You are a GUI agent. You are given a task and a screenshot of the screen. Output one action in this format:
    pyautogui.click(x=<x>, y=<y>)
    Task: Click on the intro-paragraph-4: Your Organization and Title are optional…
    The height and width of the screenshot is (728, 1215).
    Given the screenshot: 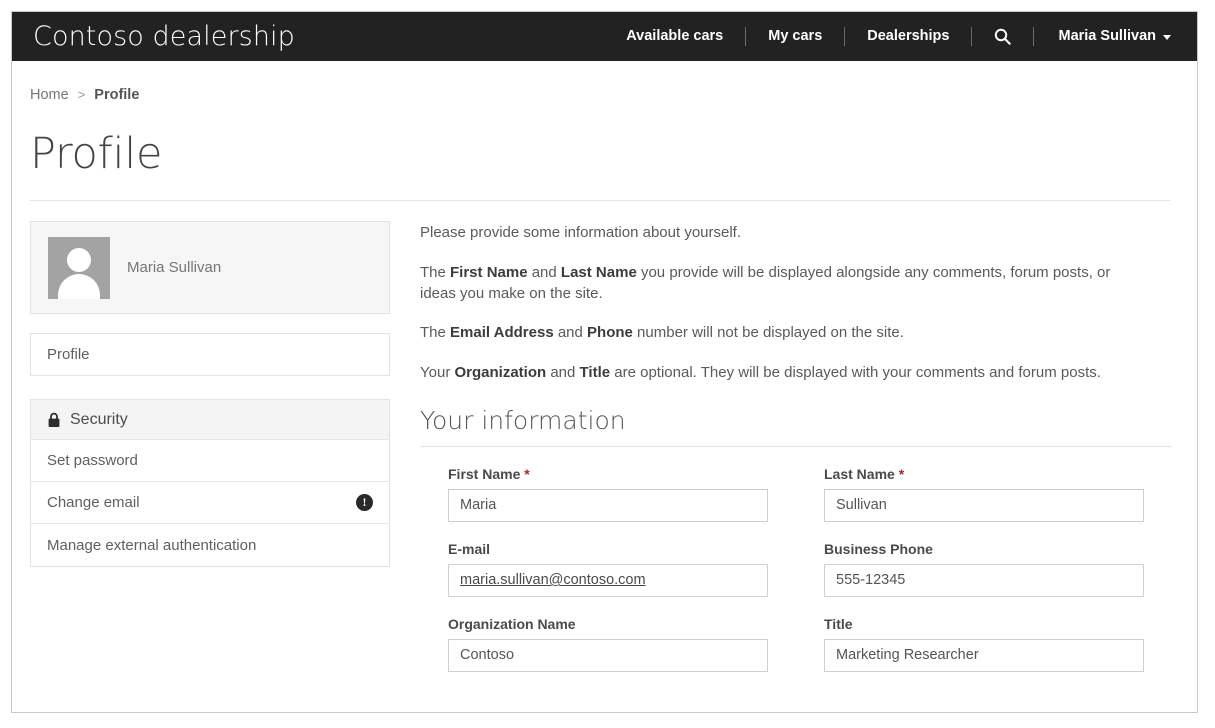 What is the action you would take?
    pyautogui.click(x=785, y=373)
    